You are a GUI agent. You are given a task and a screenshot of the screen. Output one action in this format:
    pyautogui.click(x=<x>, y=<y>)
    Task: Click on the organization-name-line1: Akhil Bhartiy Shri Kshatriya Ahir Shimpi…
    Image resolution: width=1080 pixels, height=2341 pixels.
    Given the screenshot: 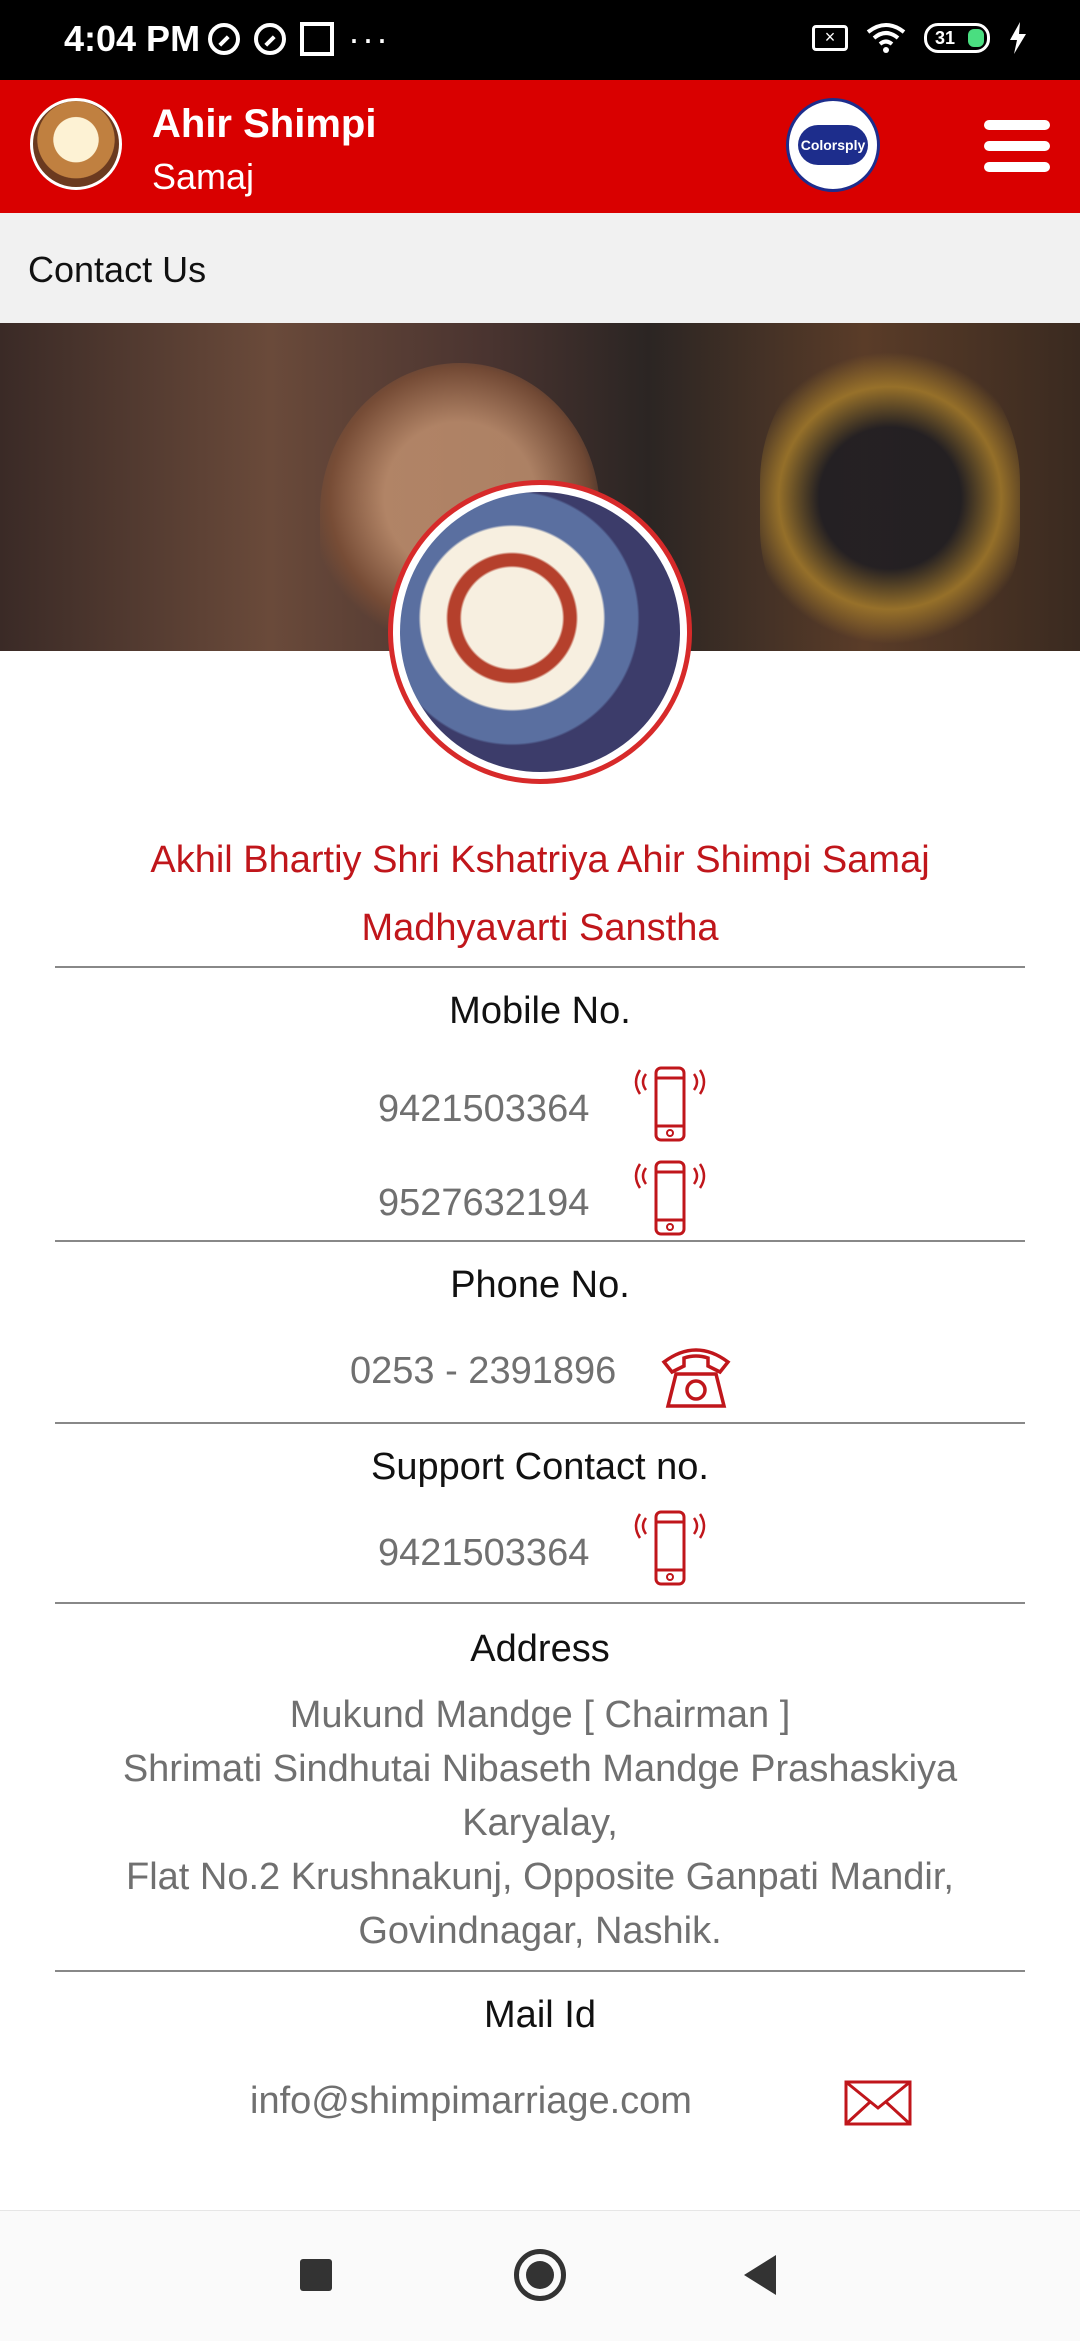 What is the action you would take?
    pyautogui.click(x=540, y=860)
    